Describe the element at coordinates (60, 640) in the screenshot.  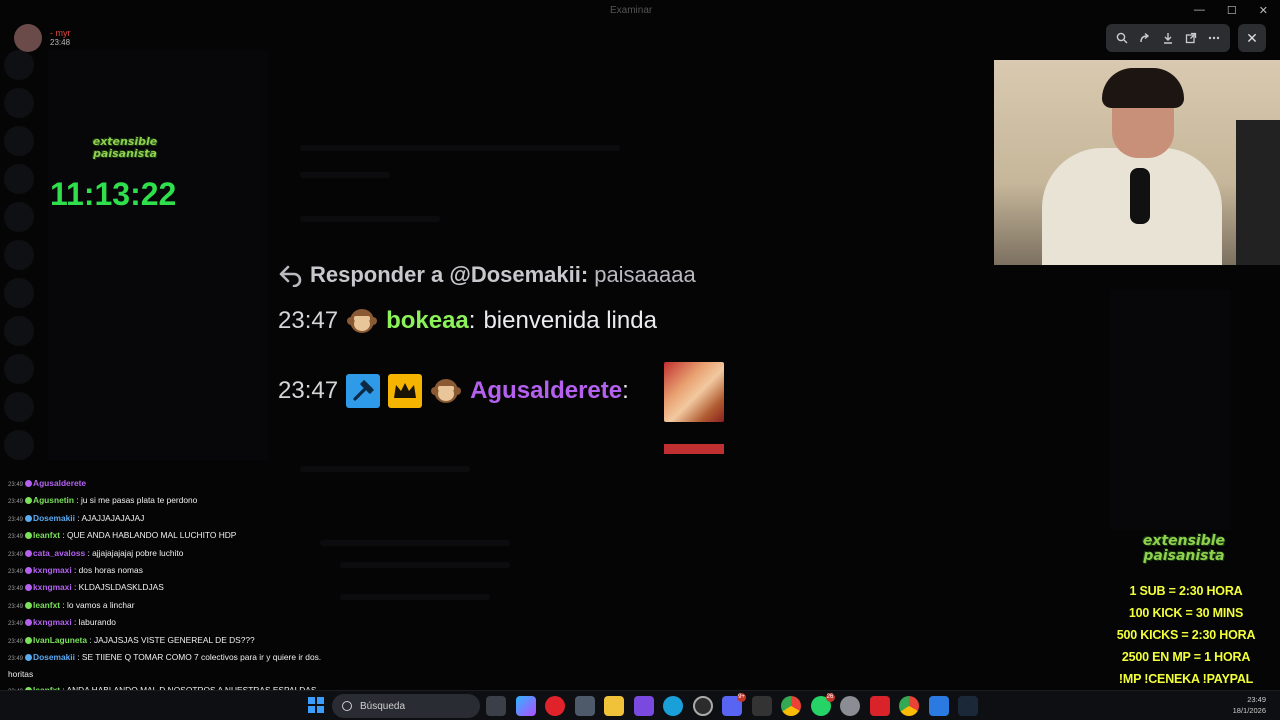
I see `chat-username: IvanLaguneta` at that location.